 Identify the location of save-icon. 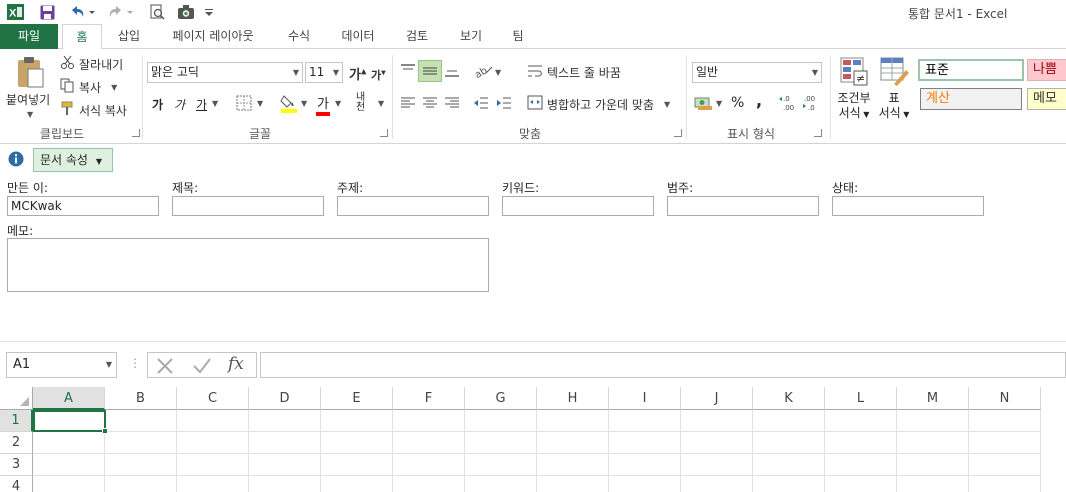
(47, 12).